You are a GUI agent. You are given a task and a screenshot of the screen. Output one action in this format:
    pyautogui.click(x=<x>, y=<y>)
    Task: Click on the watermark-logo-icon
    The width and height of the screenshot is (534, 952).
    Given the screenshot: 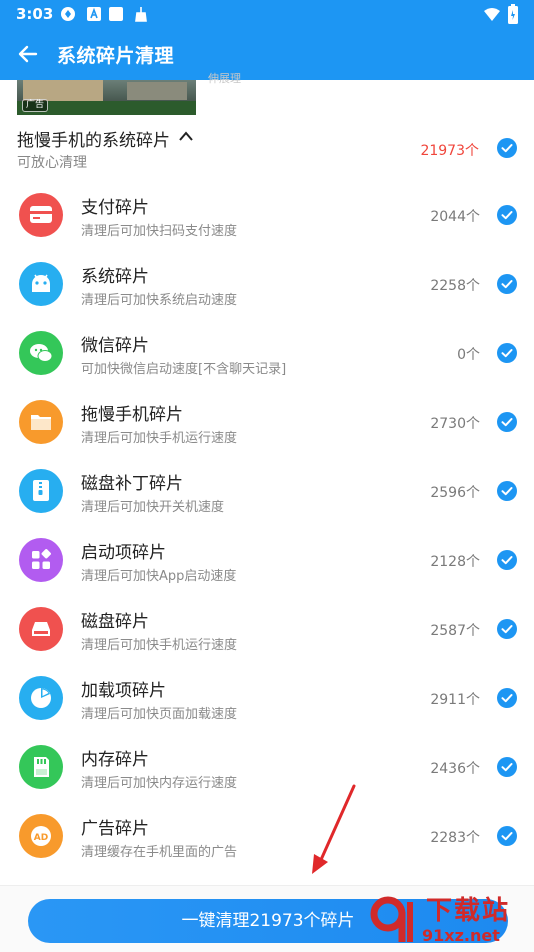 What is the action you would take?
    pyautogui.click(x=391, y=919)
    